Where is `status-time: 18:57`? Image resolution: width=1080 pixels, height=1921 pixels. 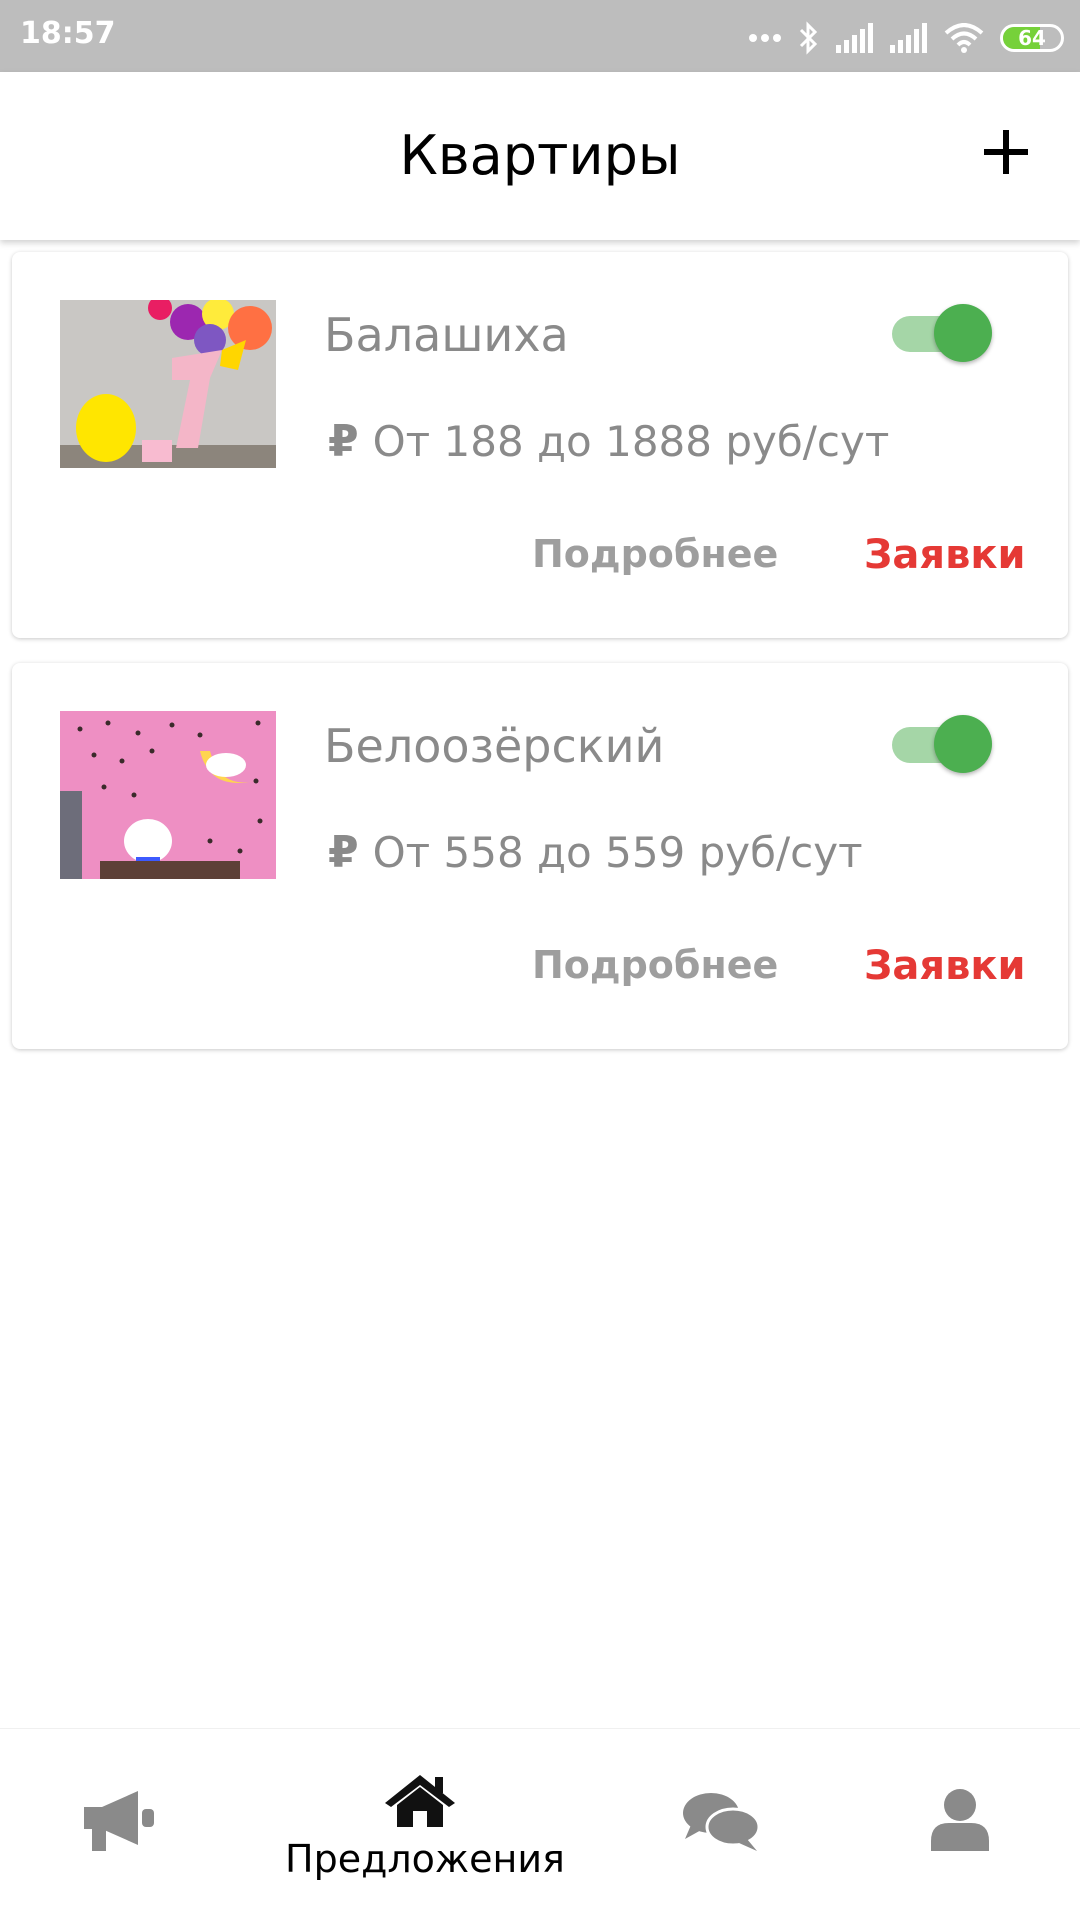 status-time: 18:57 is located at coordinates (68, 33).